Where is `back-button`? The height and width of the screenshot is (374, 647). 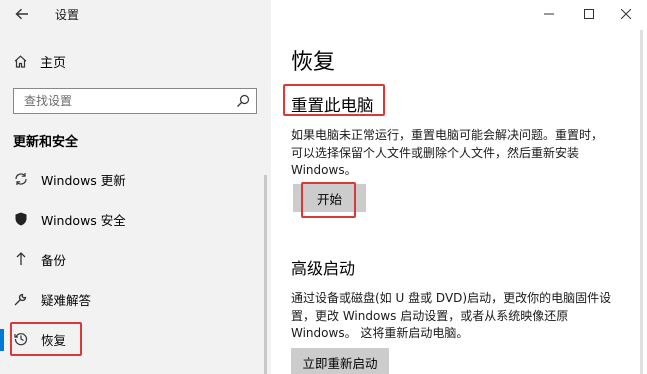 back-button is located at coordinates (22, 14).